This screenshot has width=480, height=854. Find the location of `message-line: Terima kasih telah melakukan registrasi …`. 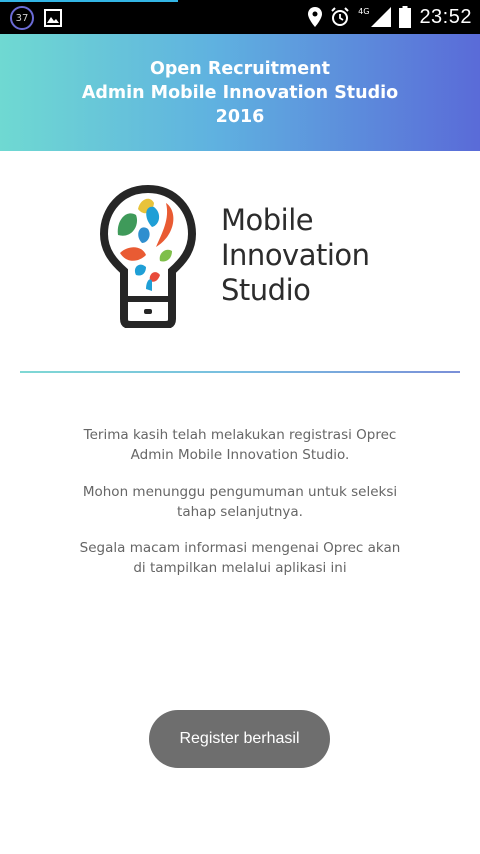

message-line: Terima kasih telah melakukan registrasi … is located at coordinates (240, 435).